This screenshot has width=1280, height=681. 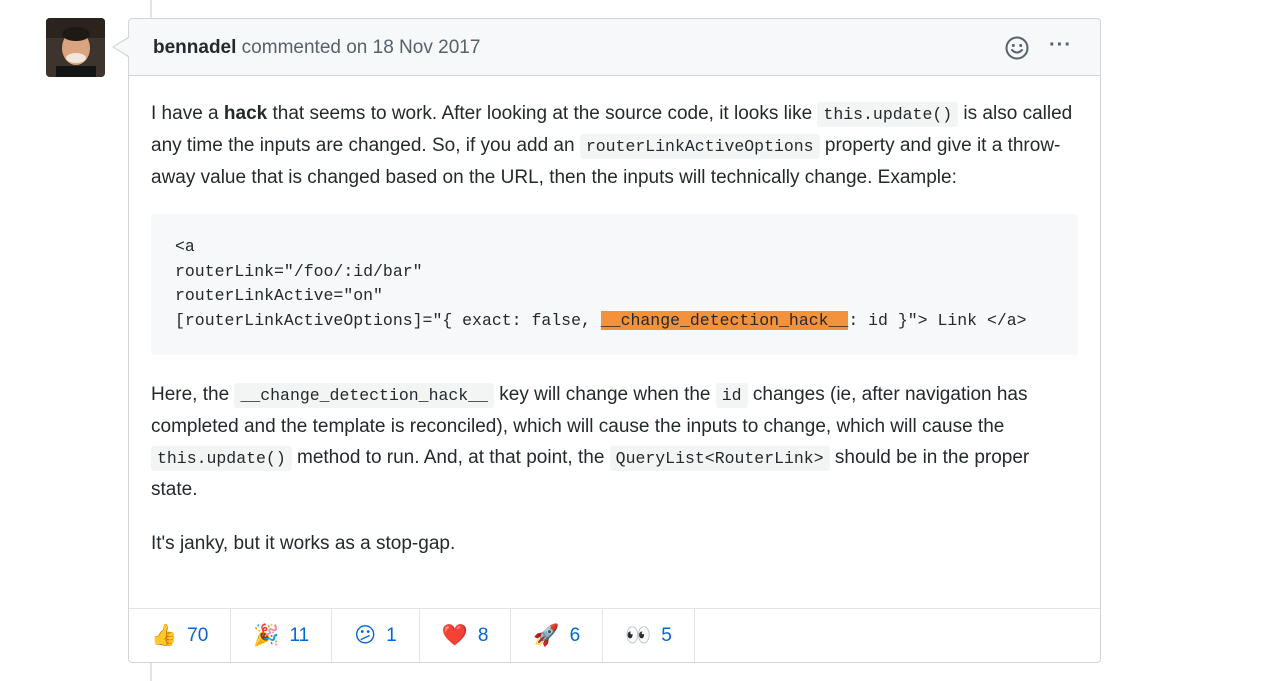 I want to click on paragraph-3: It's janky, but it works as a stop-gap., so click(x=303, y=543).